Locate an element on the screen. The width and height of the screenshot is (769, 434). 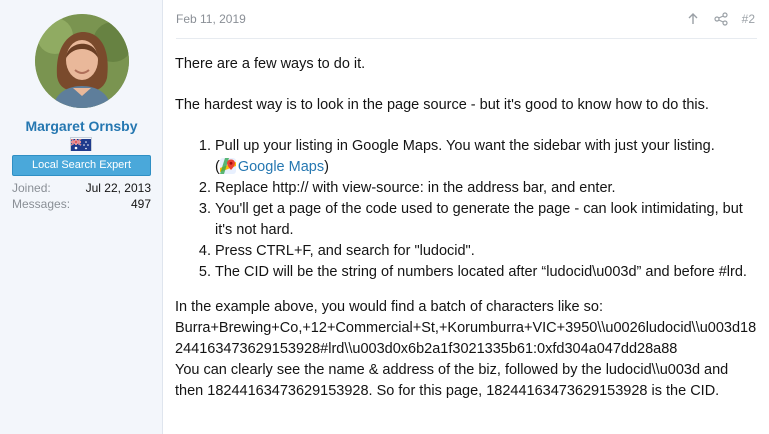
post-actions: #2 is located at coordinates (720, 19).